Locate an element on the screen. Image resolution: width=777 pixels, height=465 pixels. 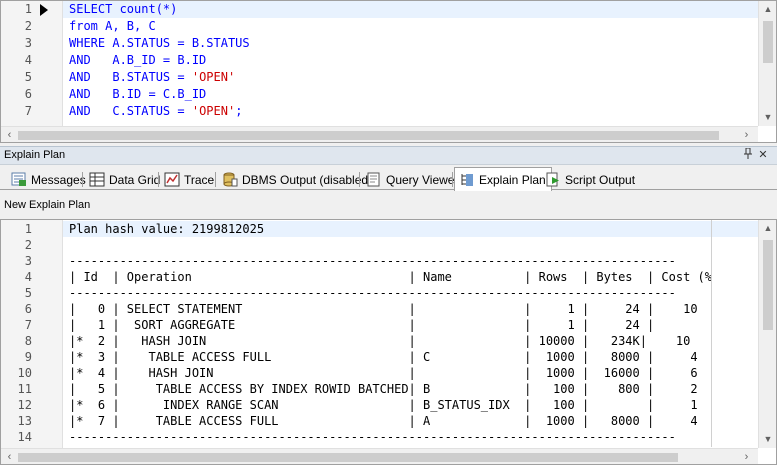
code-token: WHERE is located at coordinates (91, 43).